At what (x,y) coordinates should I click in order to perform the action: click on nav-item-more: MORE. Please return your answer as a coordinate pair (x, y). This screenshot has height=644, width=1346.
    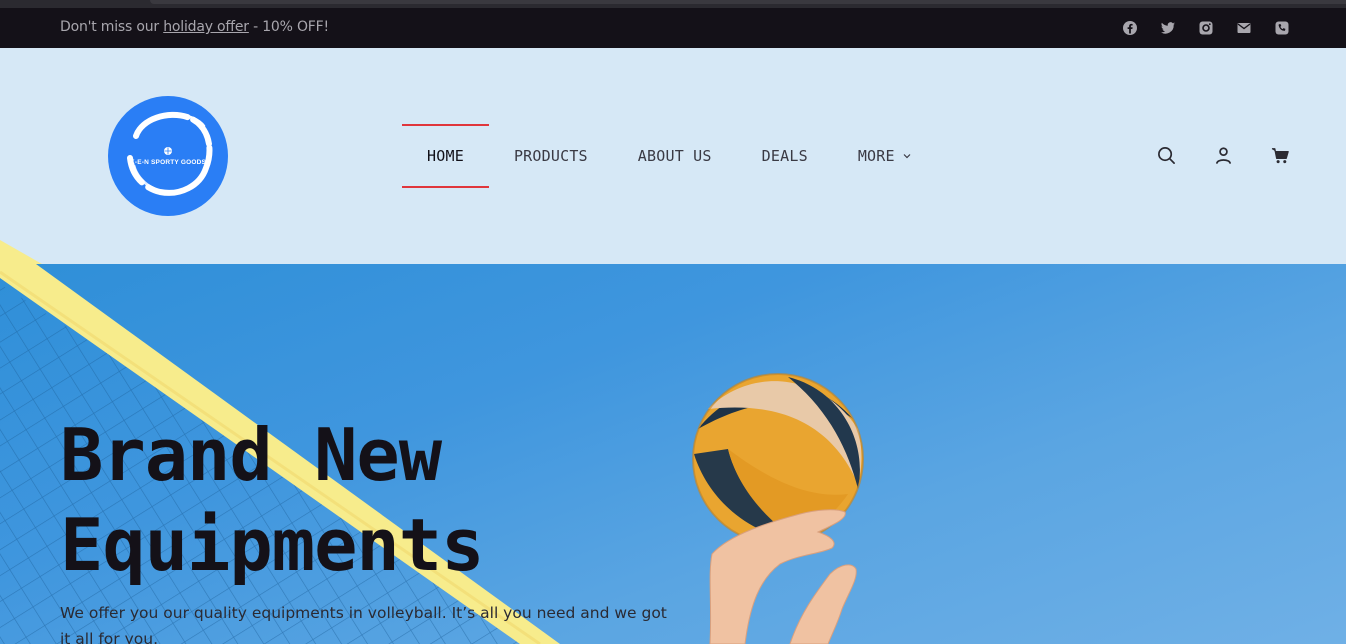
    Looking at the image, I should click on (884, 156).